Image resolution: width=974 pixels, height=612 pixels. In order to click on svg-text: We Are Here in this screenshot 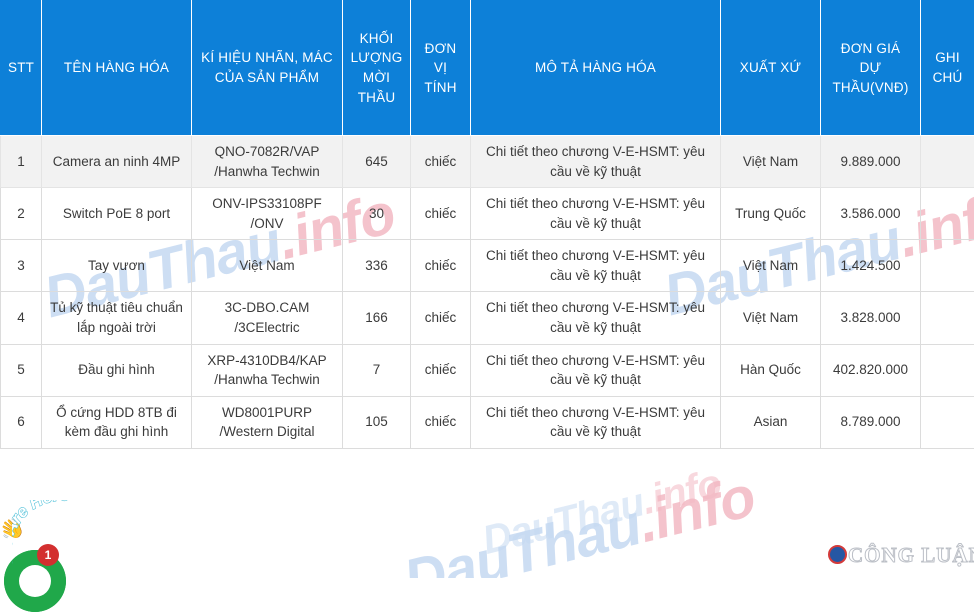, I will do `click(41, 533)`.